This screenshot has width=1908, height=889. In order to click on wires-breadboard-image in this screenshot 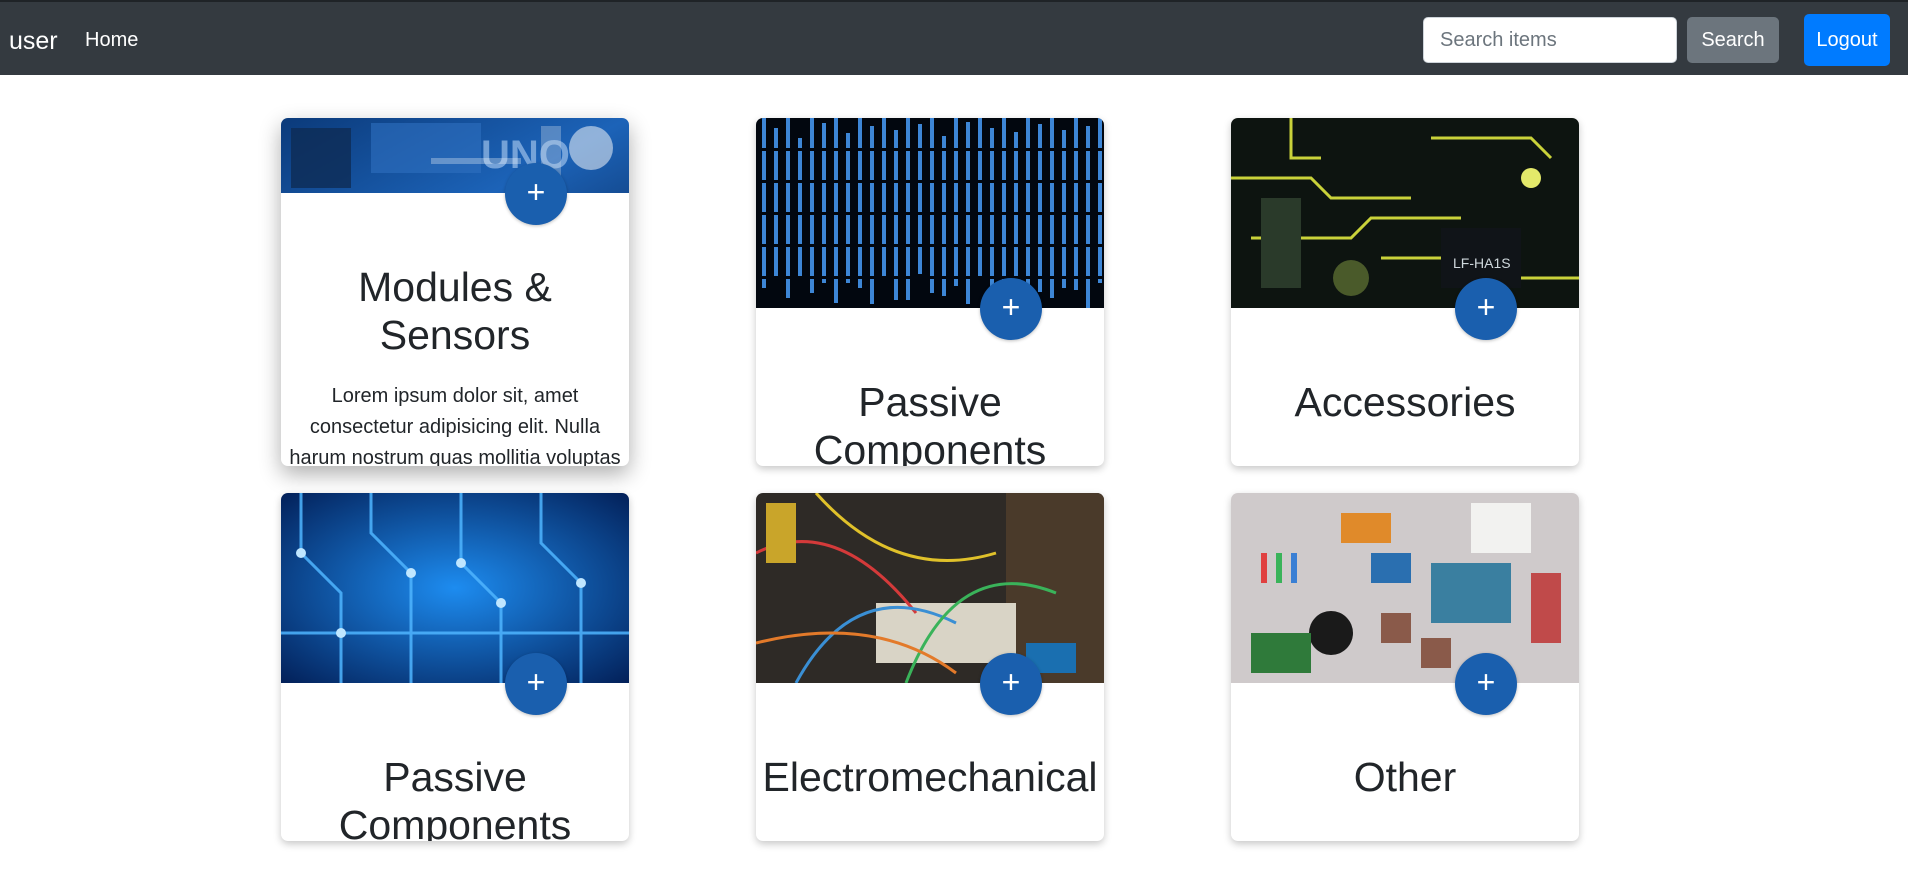, I will do `click(930, 588)`.